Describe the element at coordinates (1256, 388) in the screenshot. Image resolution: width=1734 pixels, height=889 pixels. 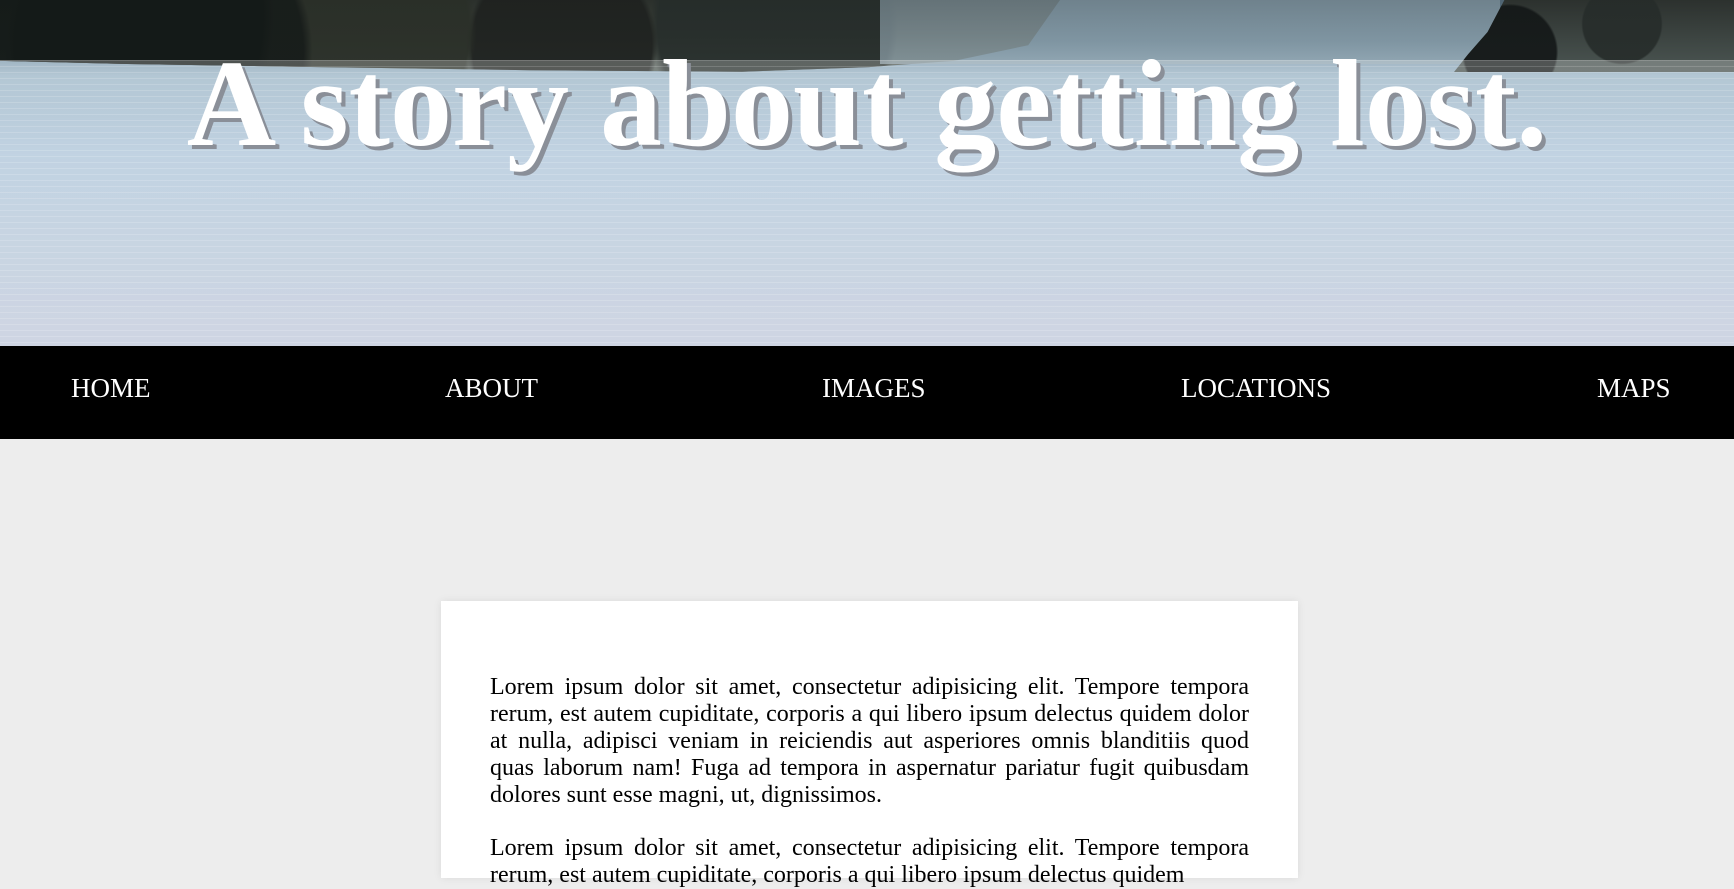
I see `nav-locations-link: LOCATIONS` at that location.